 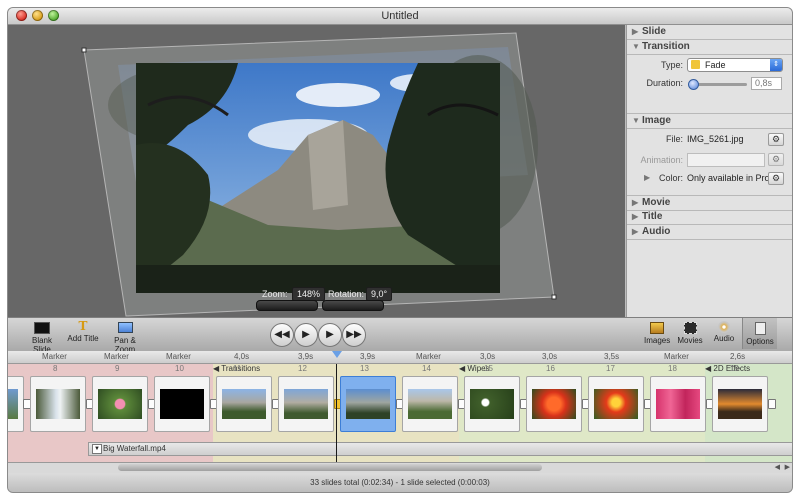 I want to click on rewind-button: ◀◀, so click(x=282, y=335).